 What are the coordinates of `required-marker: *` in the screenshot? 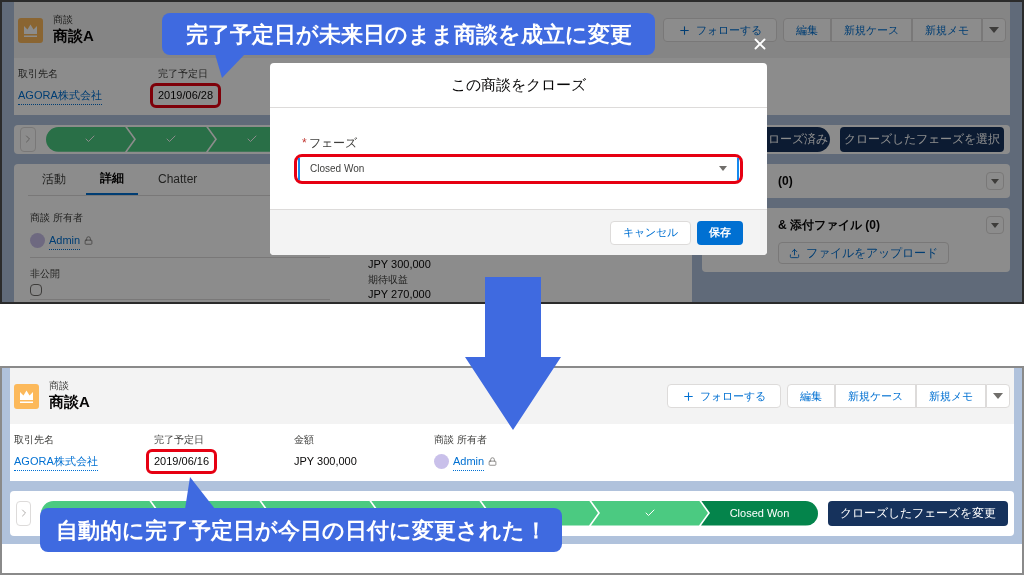 It's located at (304, 143).